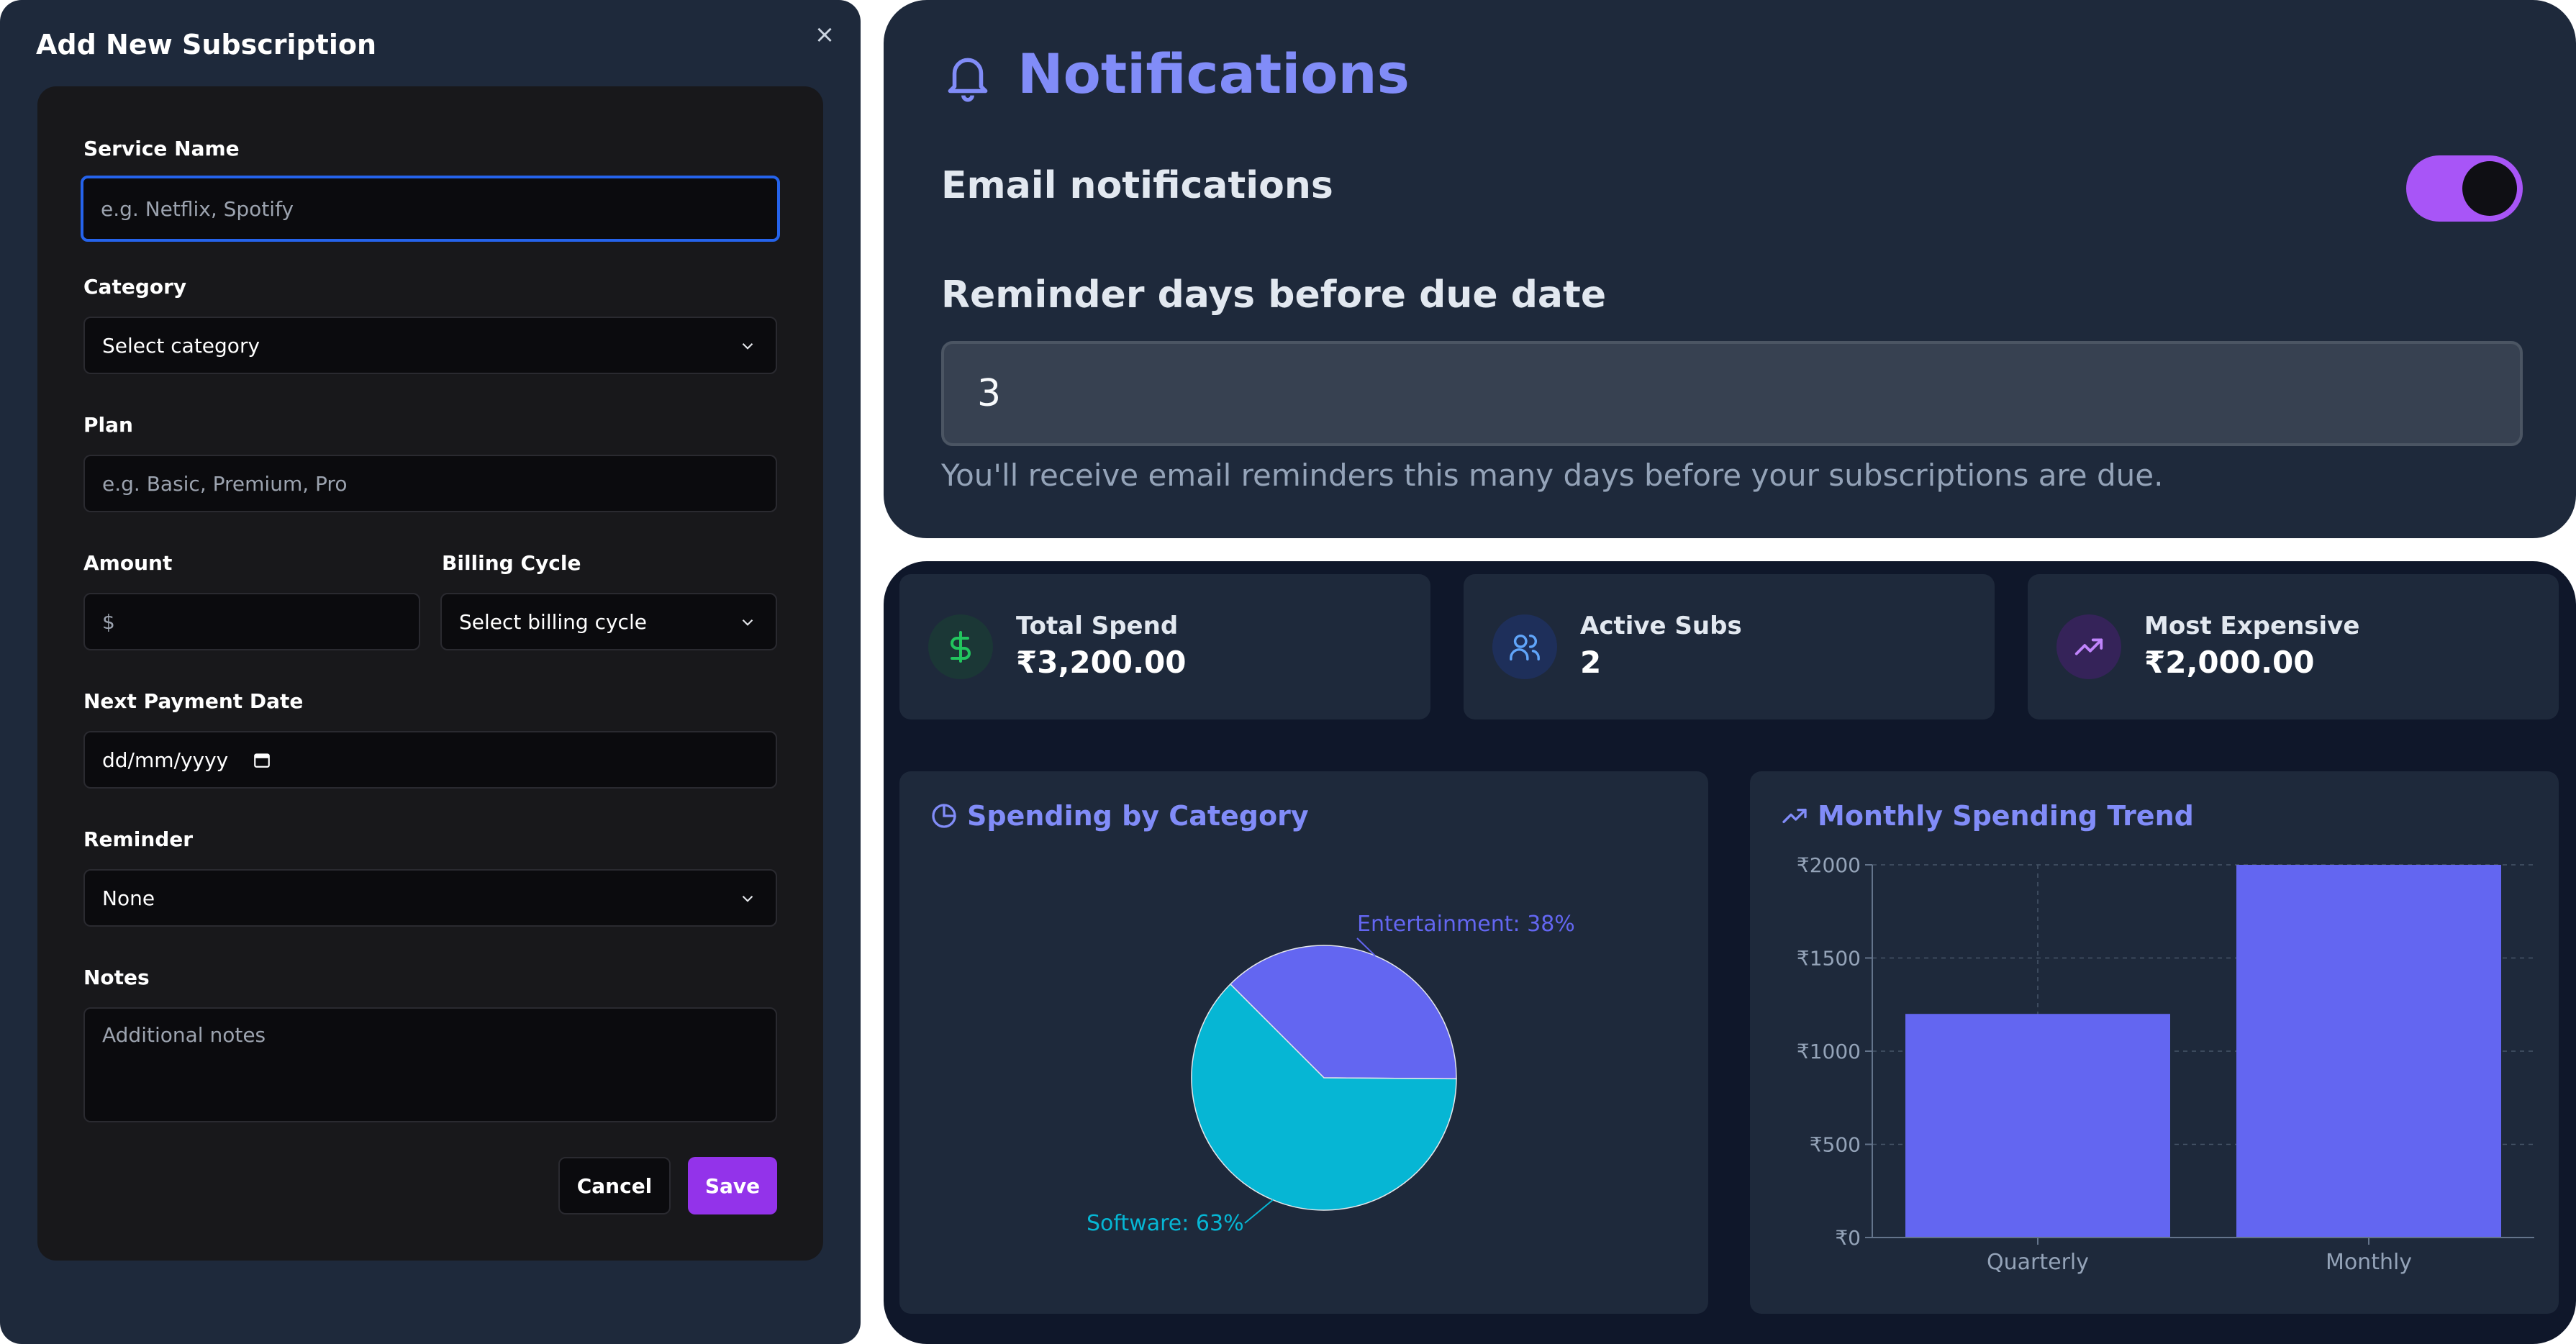 The height and width of the screenshot is (1344, 2576). I want to click on bar-monthly, so click(2368, 1051).